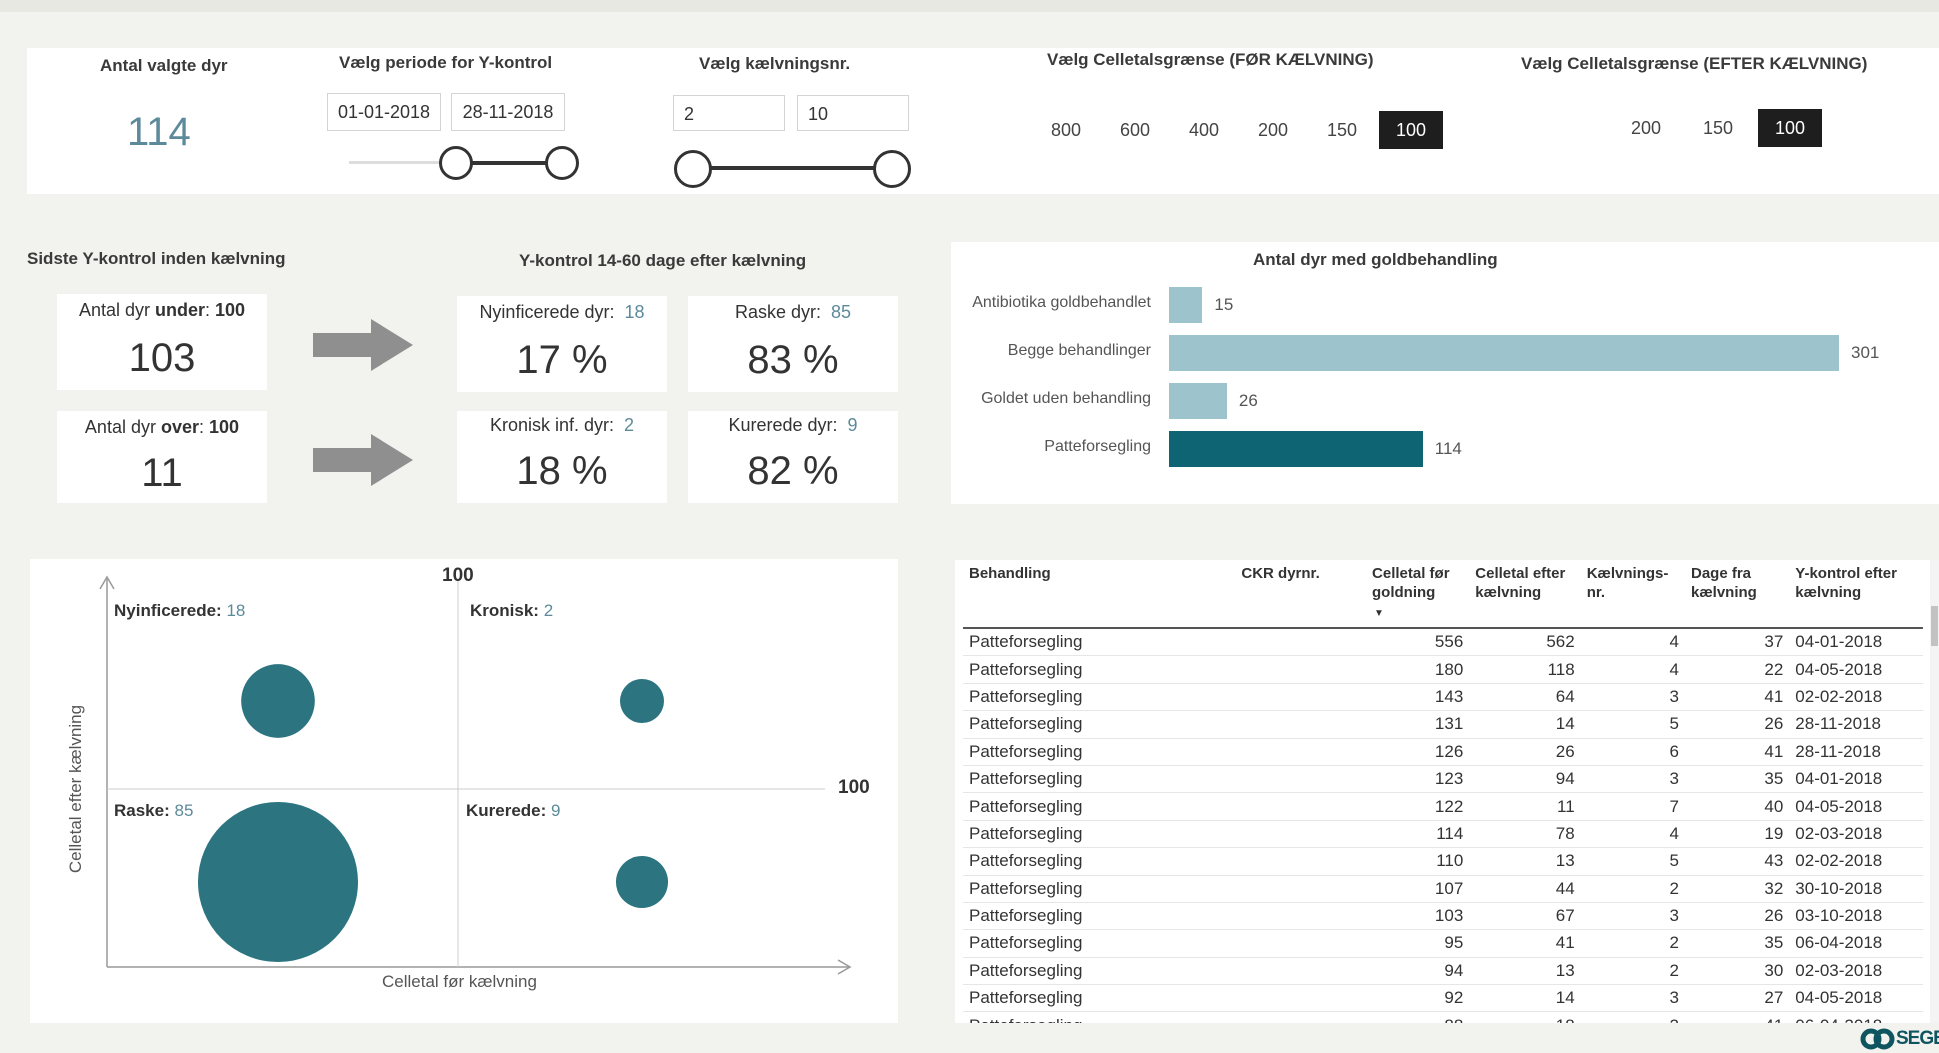 The image size is (1939, 1053). What do you see at coordinates (1790, 128) in the screenshot?
I see `cell-after-chip-100: 100` at bounding box center [1790, 128].